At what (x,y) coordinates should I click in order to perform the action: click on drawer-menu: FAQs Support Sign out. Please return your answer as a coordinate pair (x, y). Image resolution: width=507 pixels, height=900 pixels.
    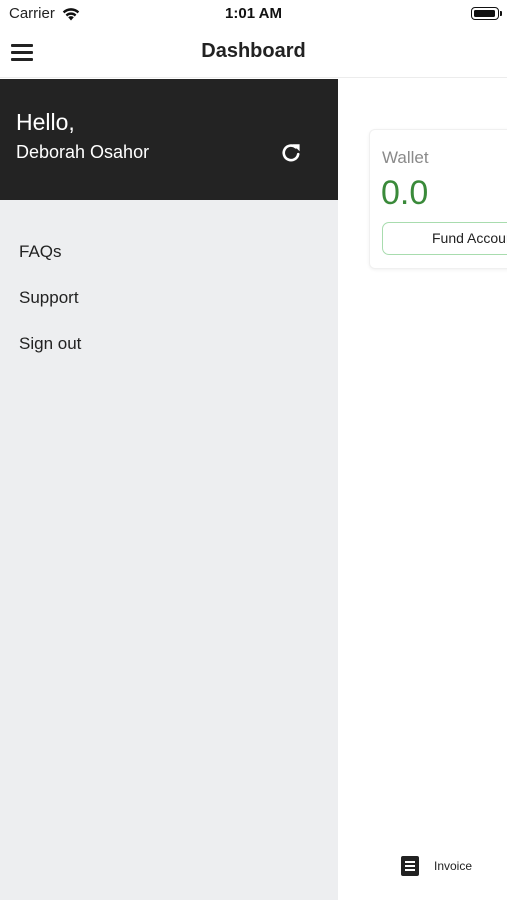
    Looking at the image, I should click on (169, 298).